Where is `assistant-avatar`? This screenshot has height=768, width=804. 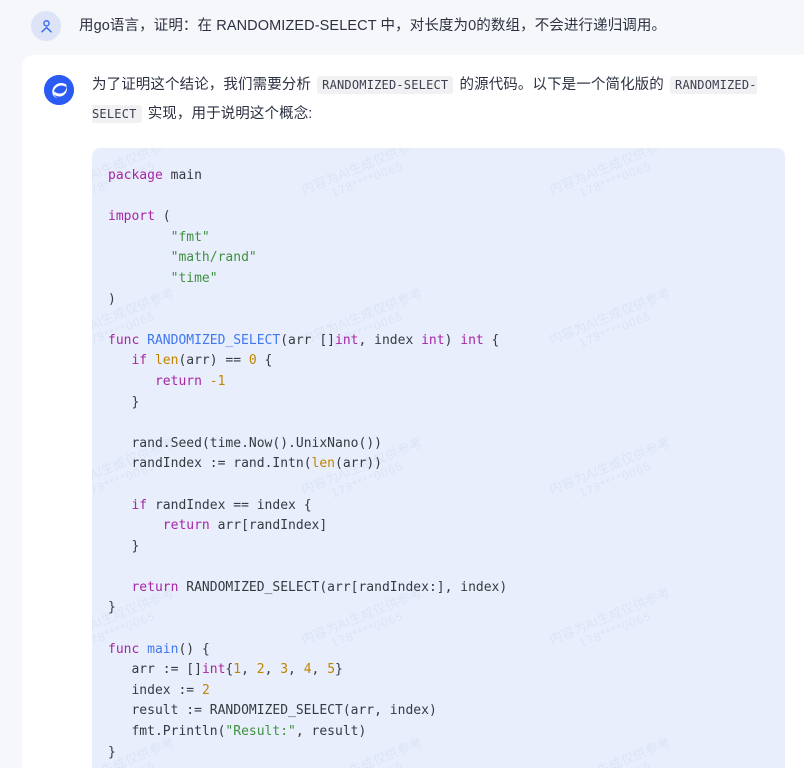
assistant-avatar is located at coordinates (59, 90).